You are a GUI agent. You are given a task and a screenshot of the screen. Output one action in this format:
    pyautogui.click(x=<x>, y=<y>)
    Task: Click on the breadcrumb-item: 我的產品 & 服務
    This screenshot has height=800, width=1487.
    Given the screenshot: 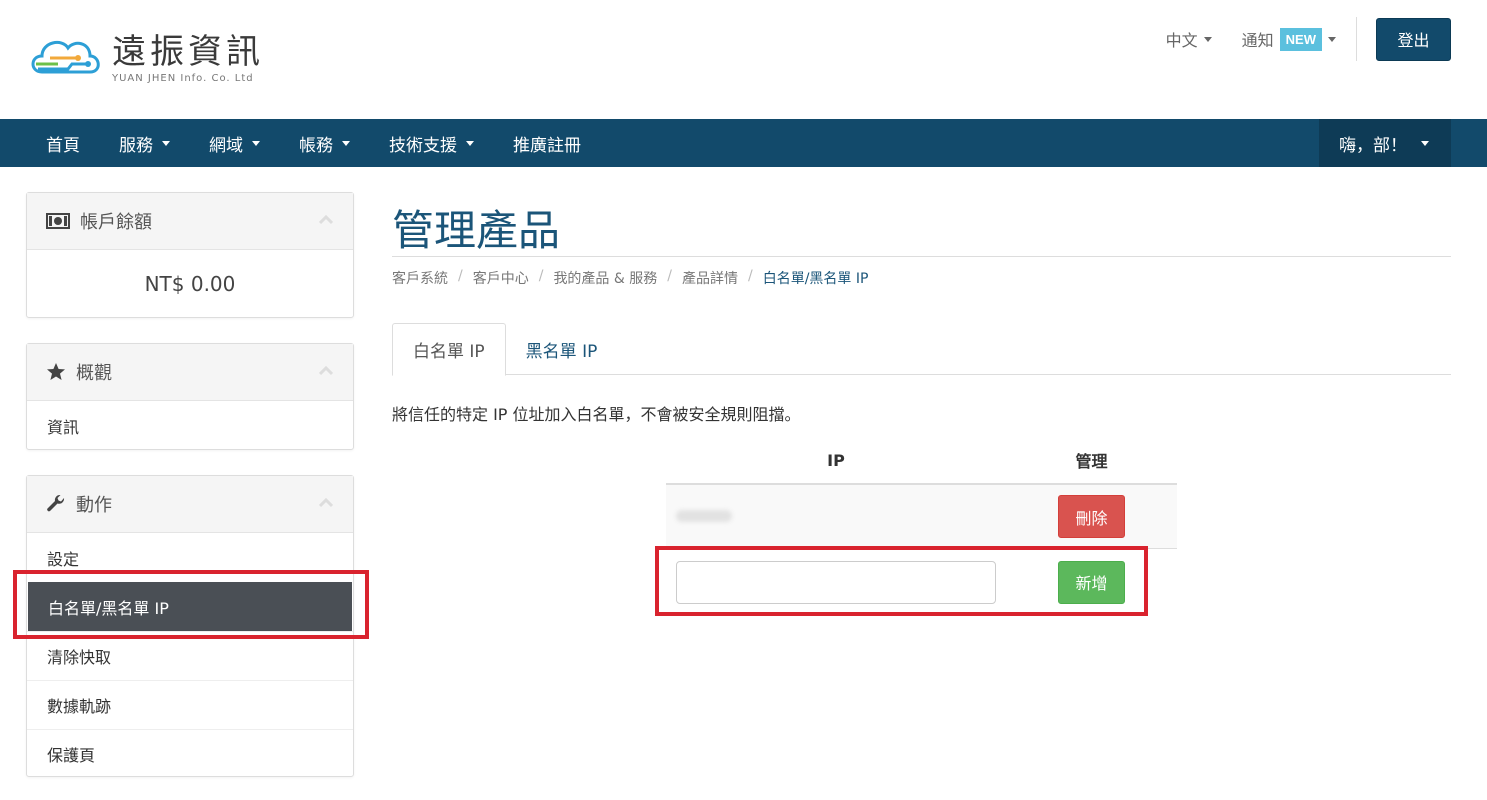 What is the action you would take?
    pyautogui.click(x=605, y=278)
    